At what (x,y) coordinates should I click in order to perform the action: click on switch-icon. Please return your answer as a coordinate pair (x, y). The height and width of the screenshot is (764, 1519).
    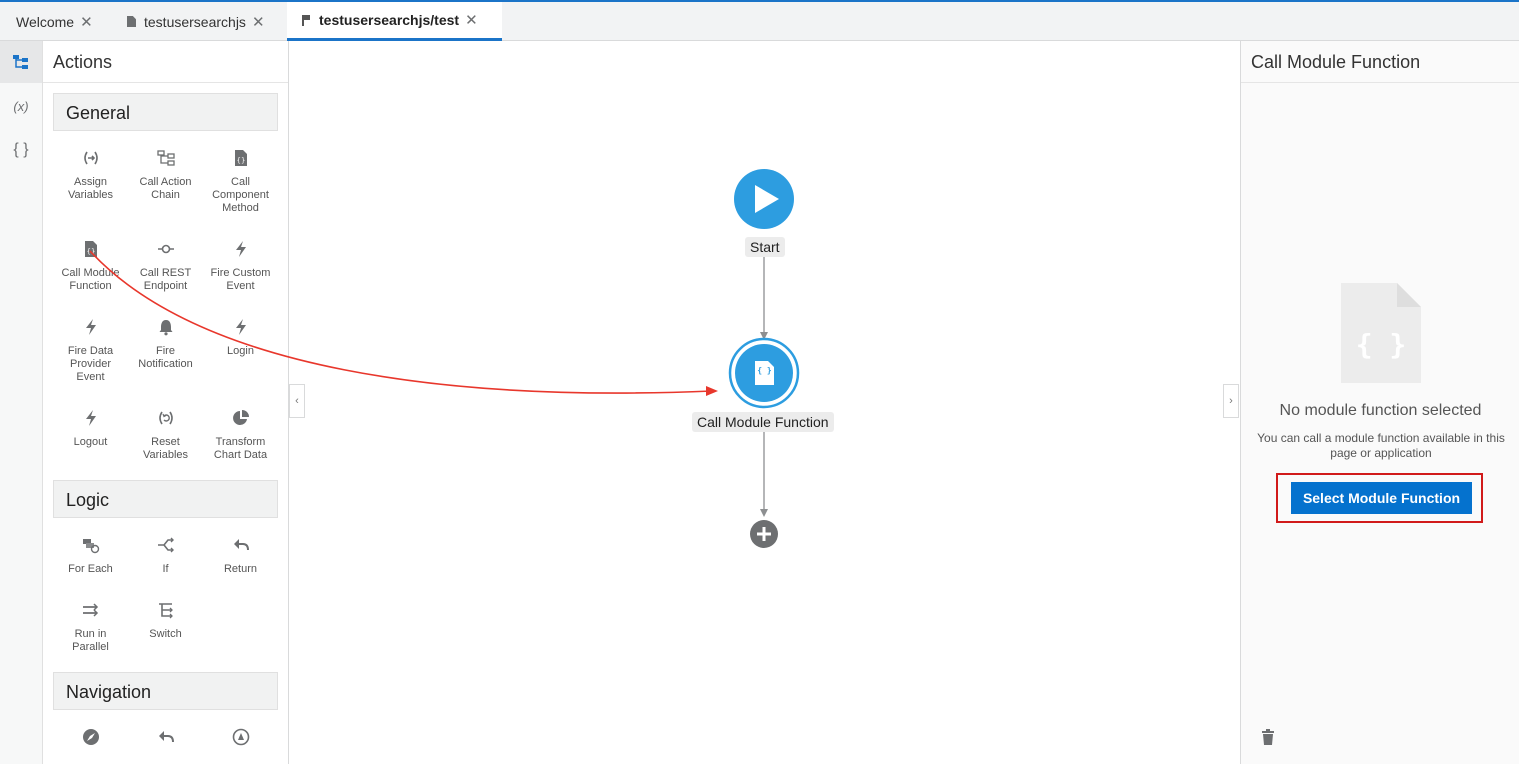
    Looking at the image, I should click on (165, 611).